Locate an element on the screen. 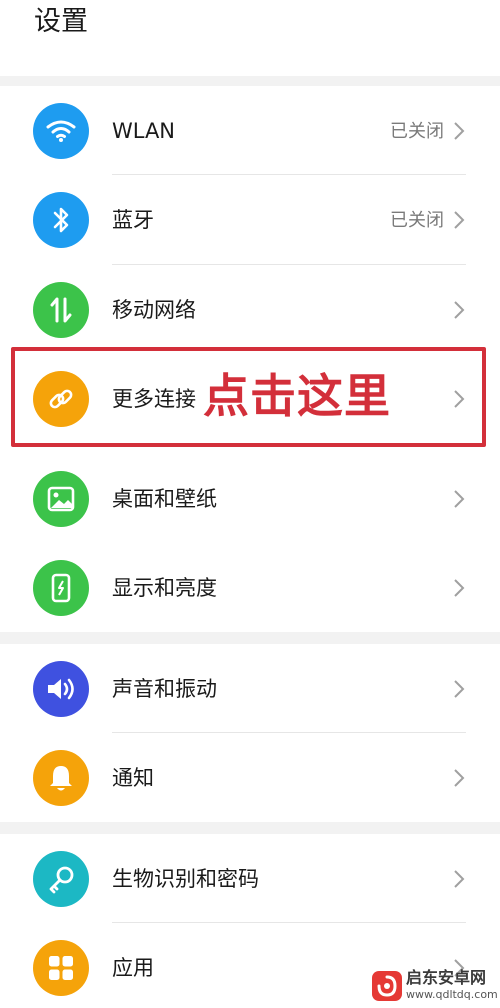  settings-item-label: 通知 is located at coordinates (133, 778).